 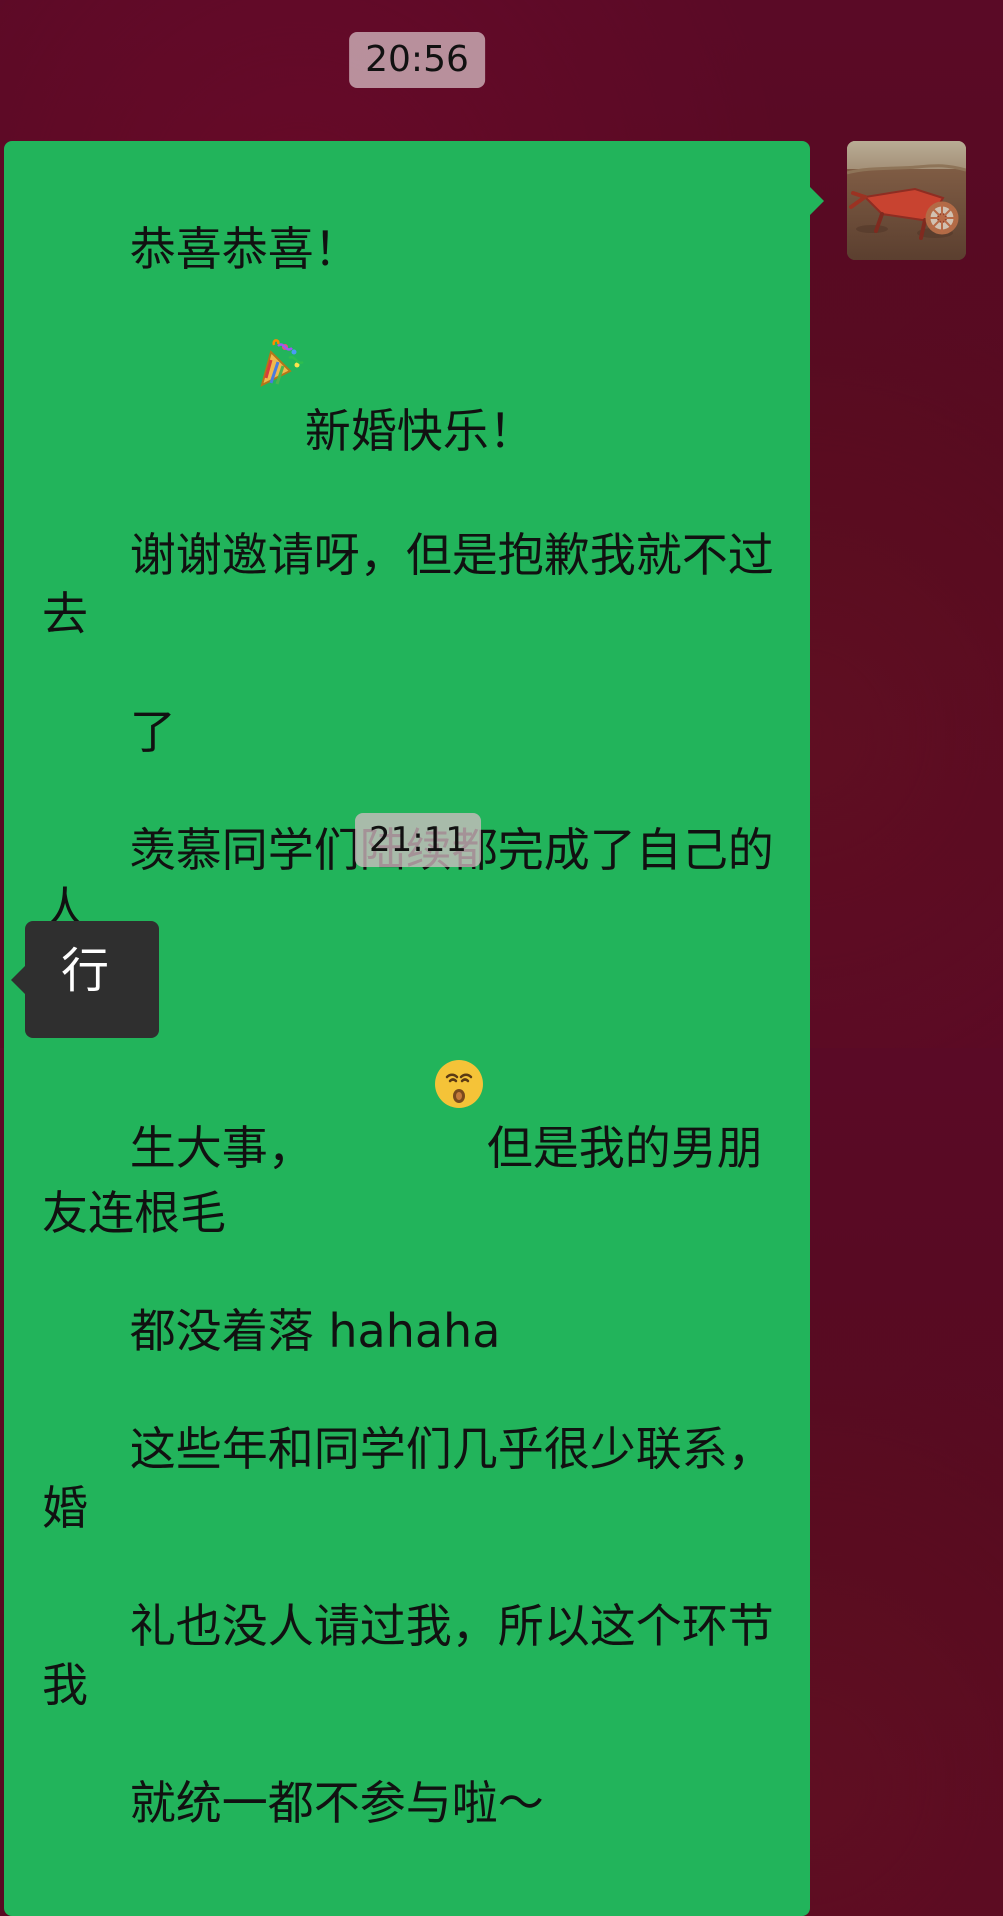 I want to click on wheelbarrow-avatar-icon, so click(x=906, y=200).